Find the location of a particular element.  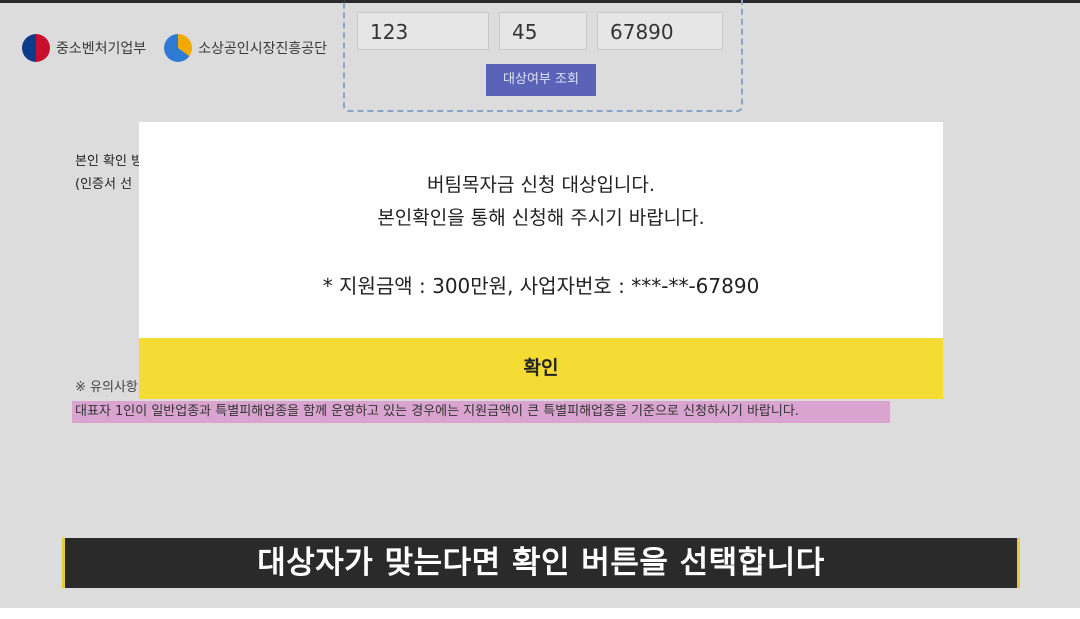

dialog-support-amount: * 지원금액 : 300만원, 사업자번호 : ***-**-67890 is located at coordinates (541, 286).